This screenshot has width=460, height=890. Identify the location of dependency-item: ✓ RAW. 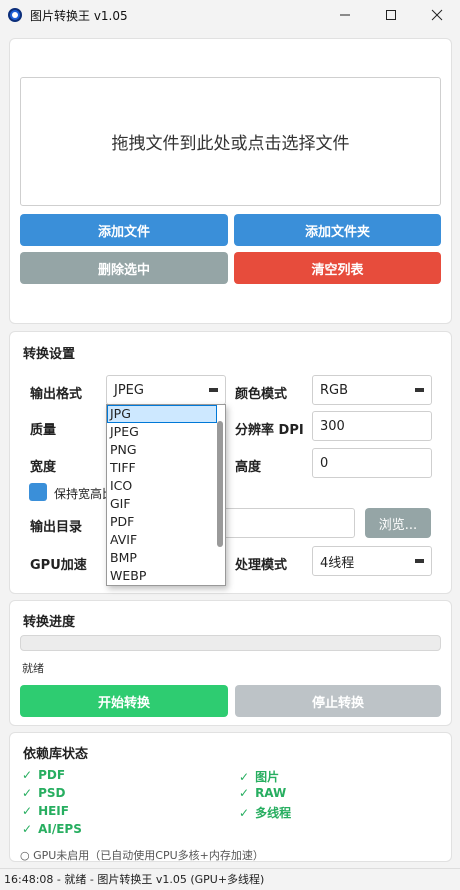
(262, 793).